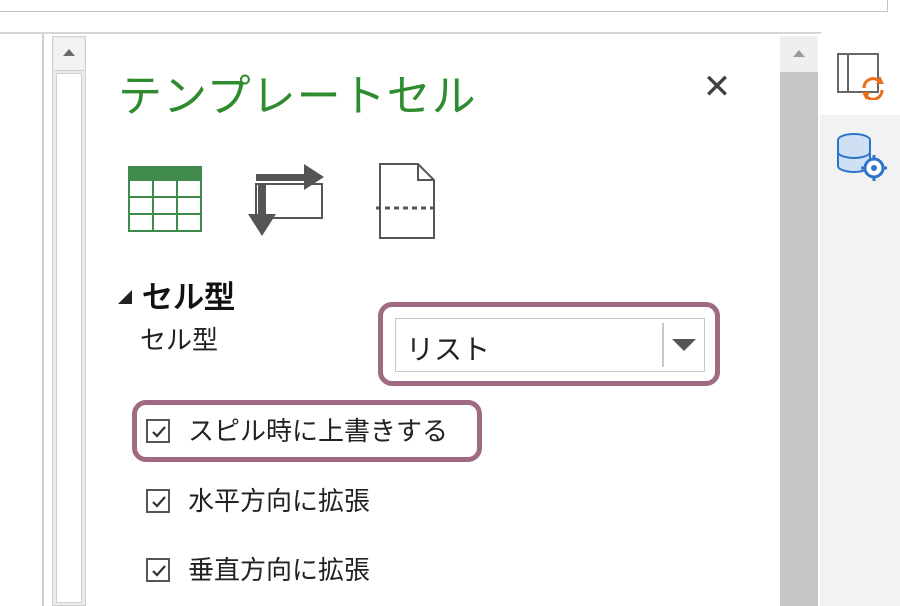  Describe the element at coordinates (284, 202) in the screenshot. I see `swap-arrows-icon` at that location.